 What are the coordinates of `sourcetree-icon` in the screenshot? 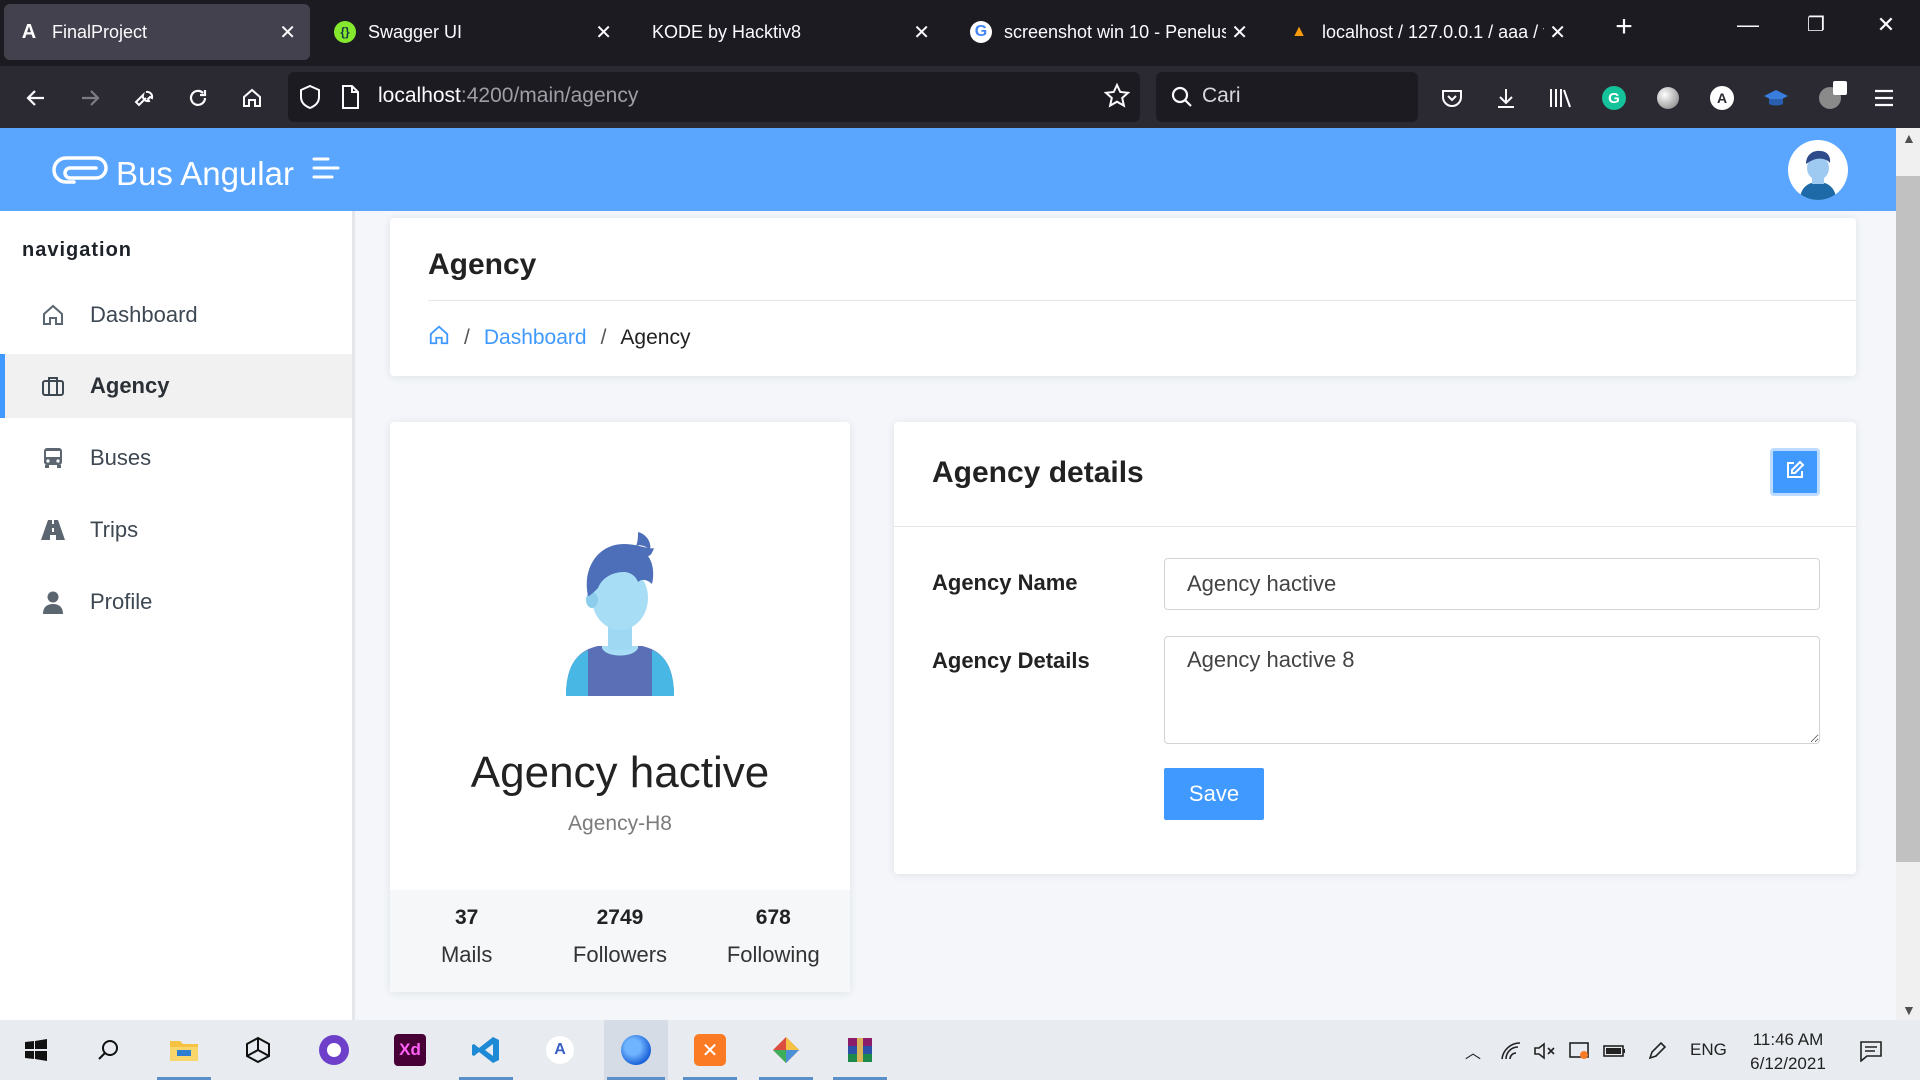 It's located at (786, 1050).